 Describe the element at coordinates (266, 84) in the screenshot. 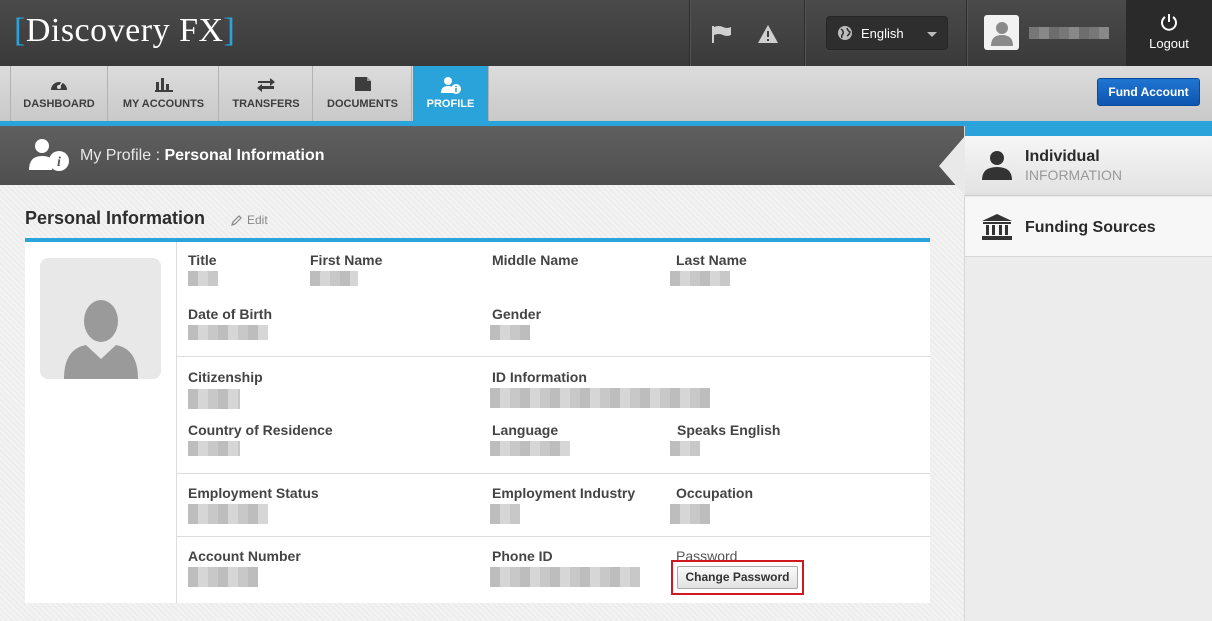

I see `transfer-arrows-icon` at that location.